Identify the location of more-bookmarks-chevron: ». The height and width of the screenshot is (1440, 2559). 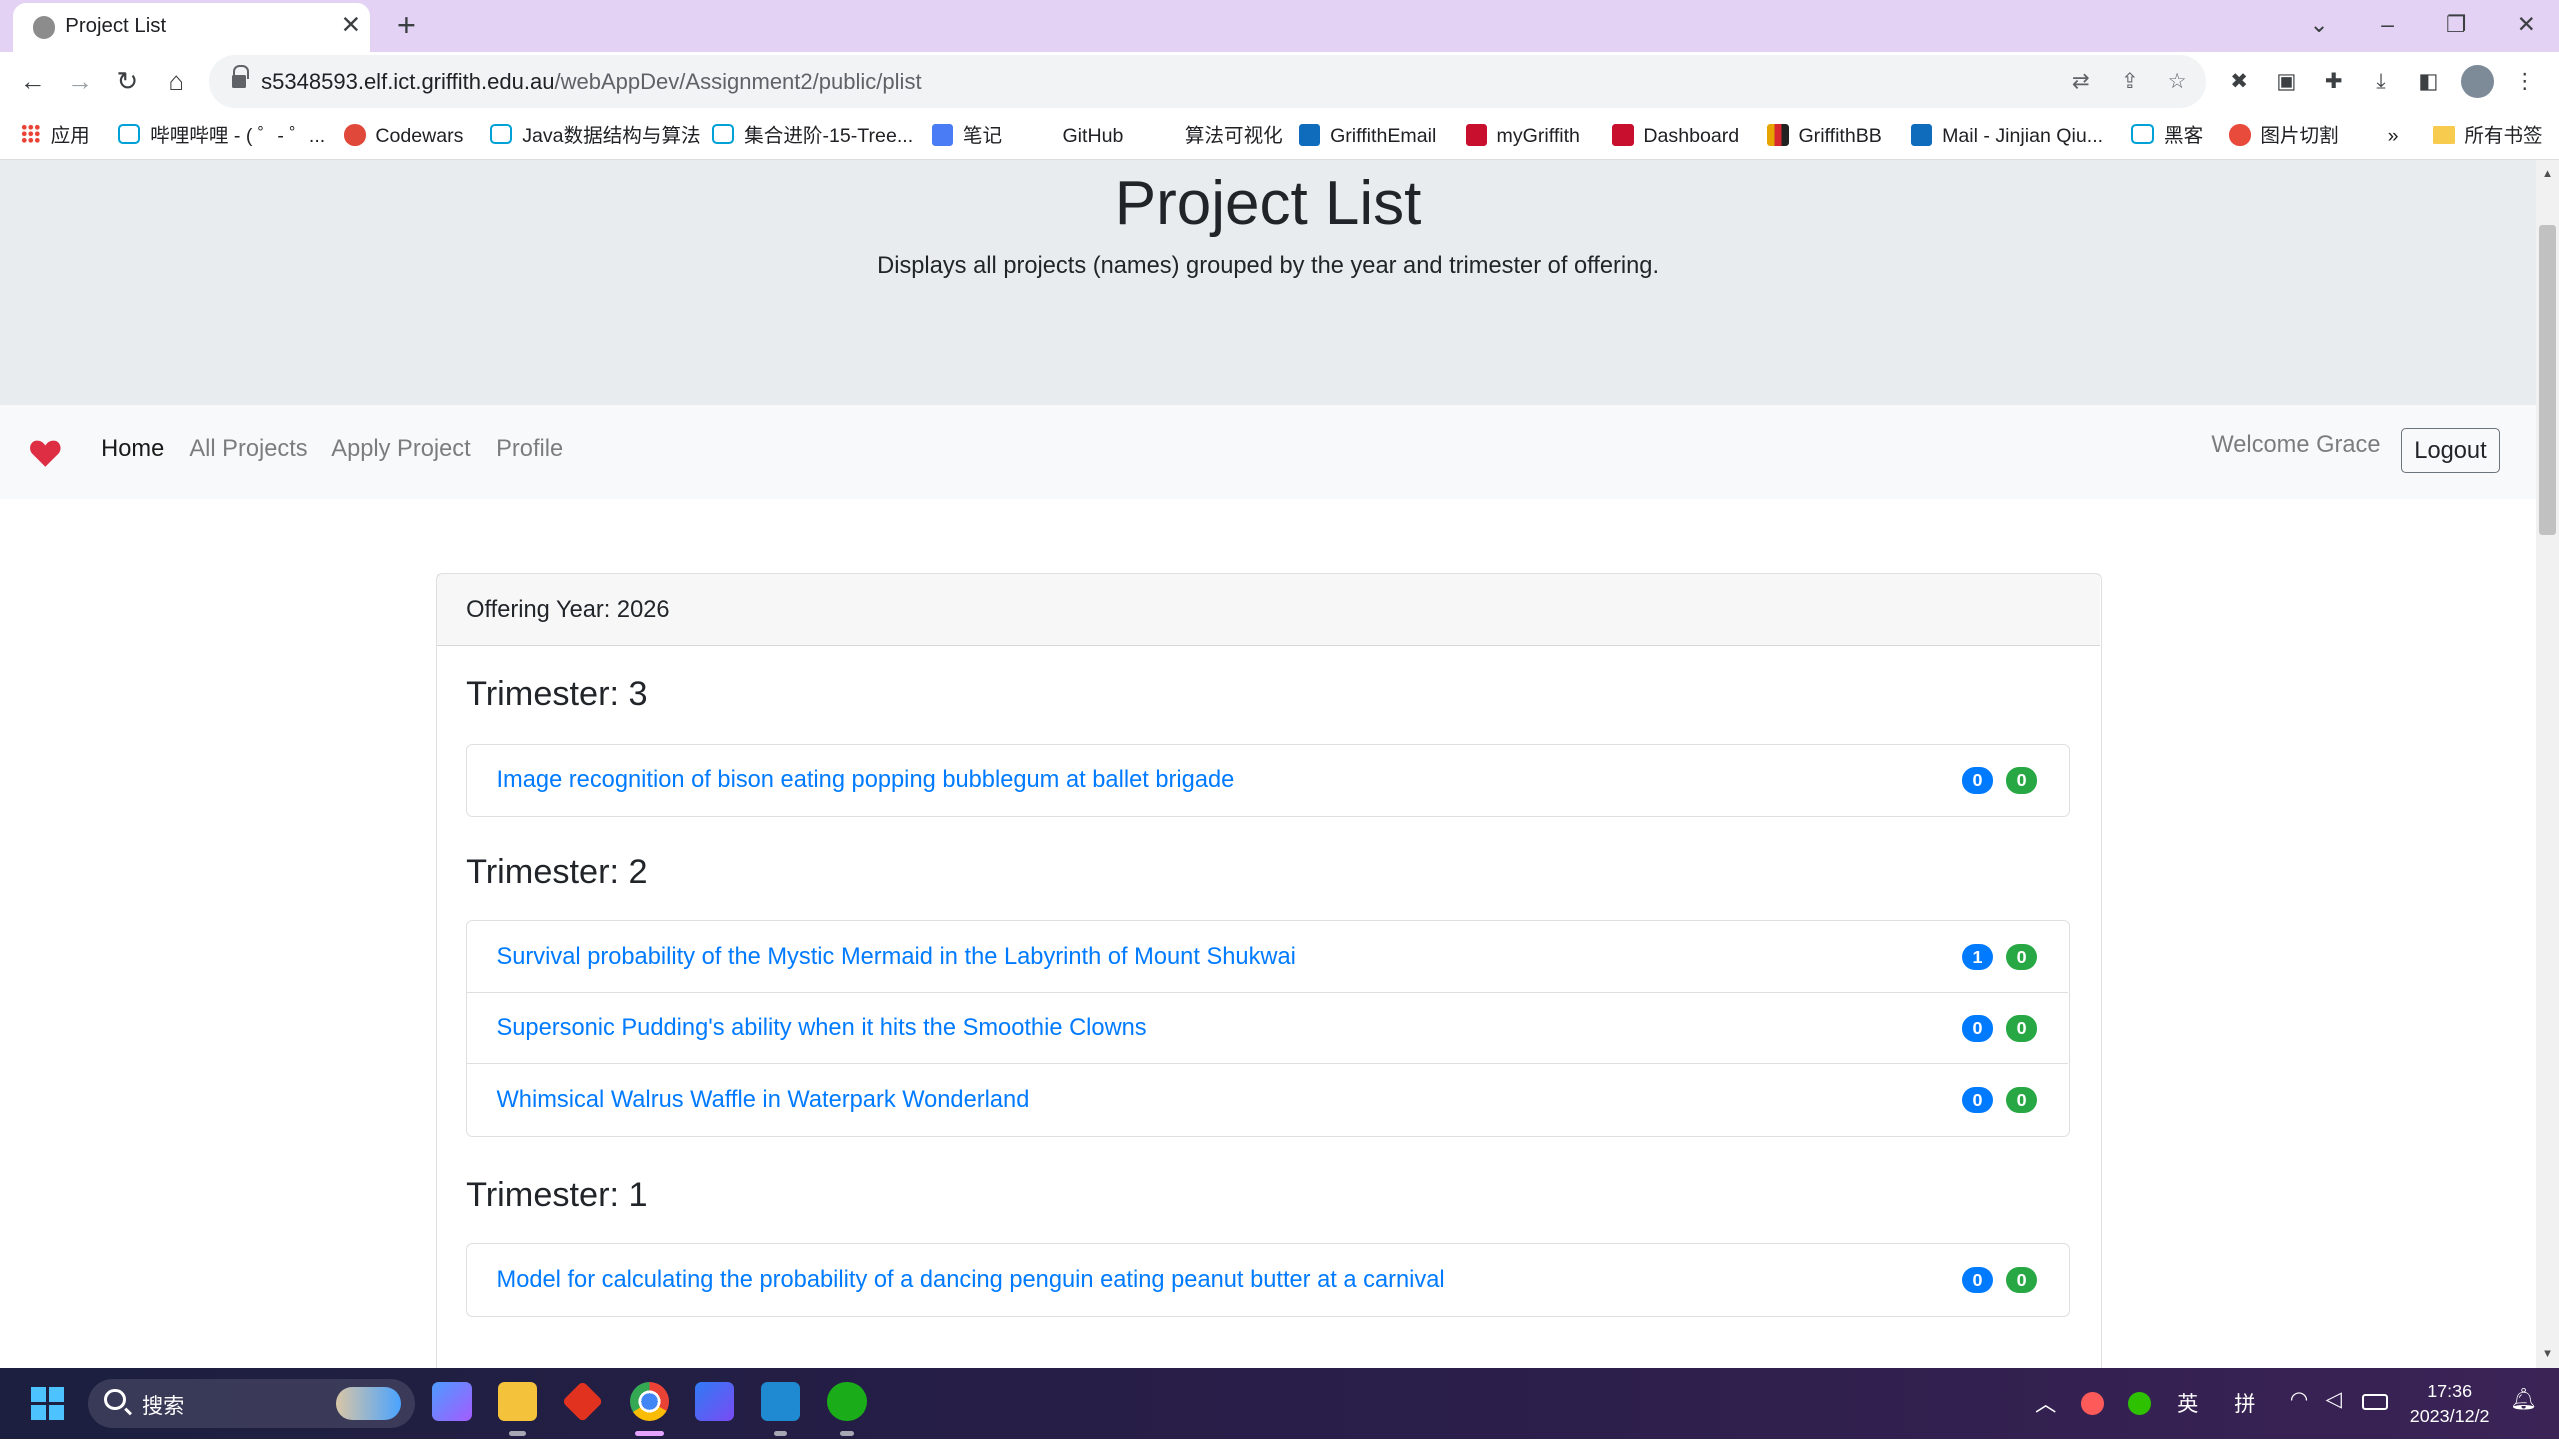
(2393, 136).